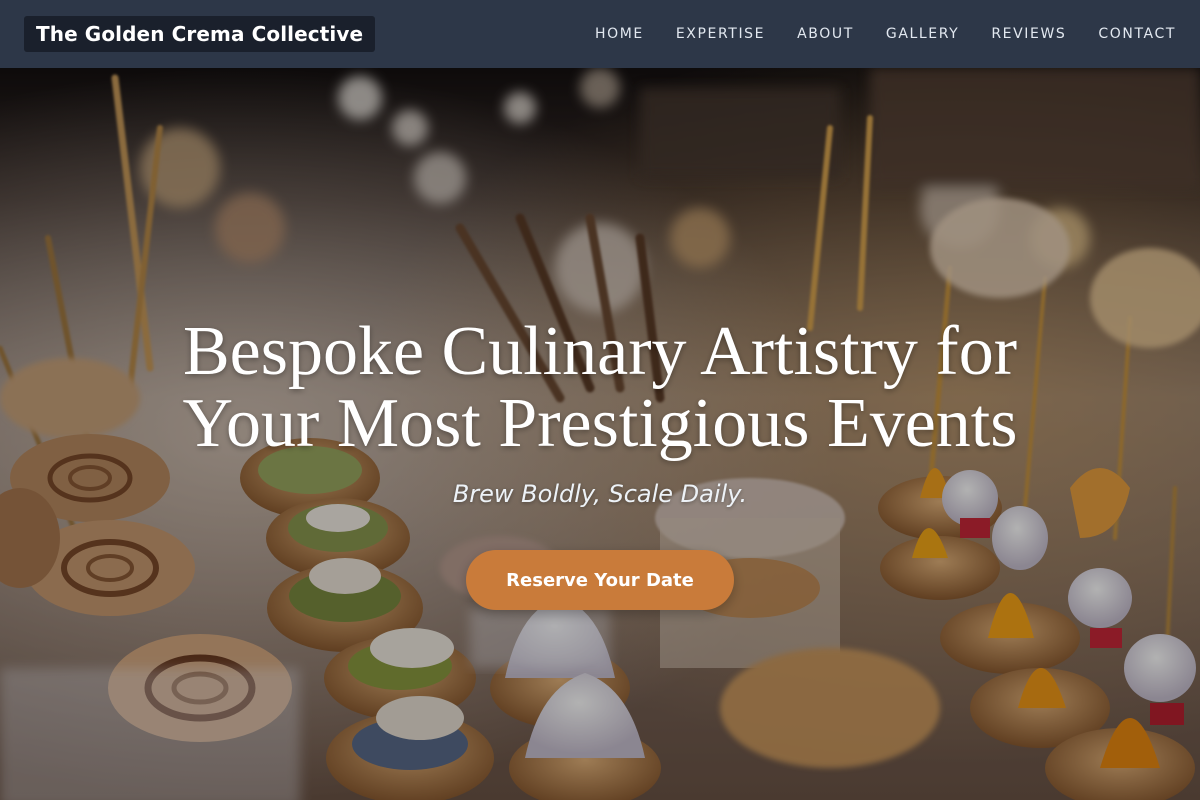 This screenshot has height=800, width=1200. Describe the element at coordinates (1028, 34) in the screenshot. I see `nav-link-reviews: REVIEWS` at that location.